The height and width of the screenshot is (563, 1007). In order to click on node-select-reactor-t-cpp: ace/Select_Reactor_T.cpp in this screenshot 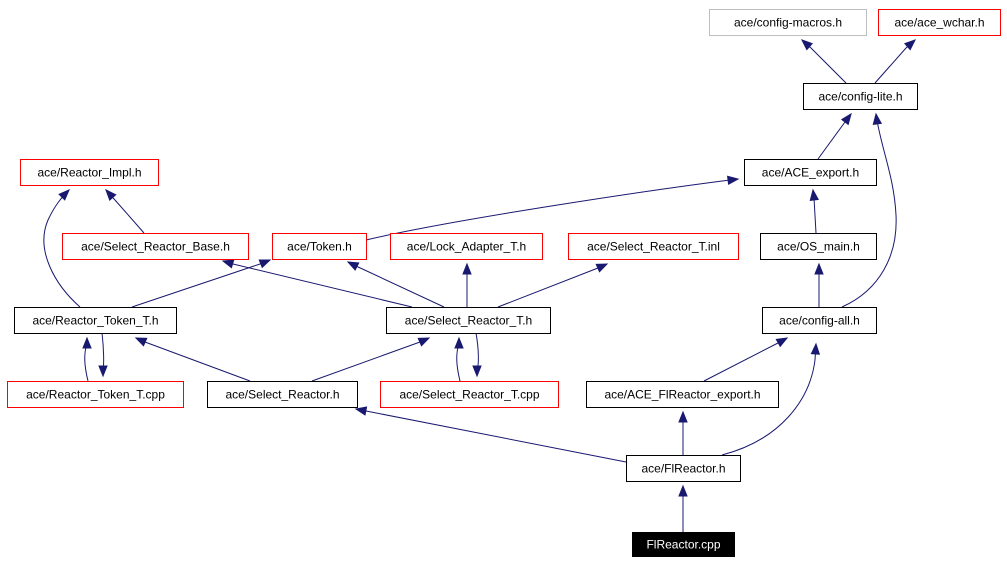, I will do `click(469, 394)`.